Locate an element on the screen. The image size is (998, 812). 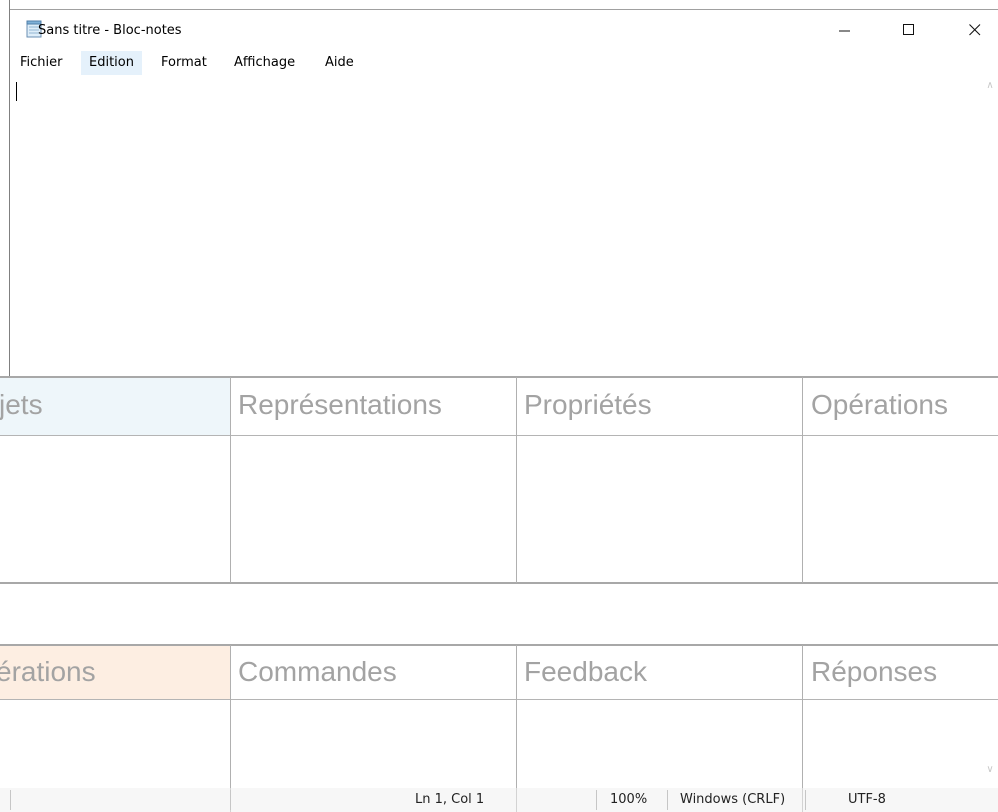
title-bar: Sans titre - Bloc-notes is located at coordinates (504, 31).